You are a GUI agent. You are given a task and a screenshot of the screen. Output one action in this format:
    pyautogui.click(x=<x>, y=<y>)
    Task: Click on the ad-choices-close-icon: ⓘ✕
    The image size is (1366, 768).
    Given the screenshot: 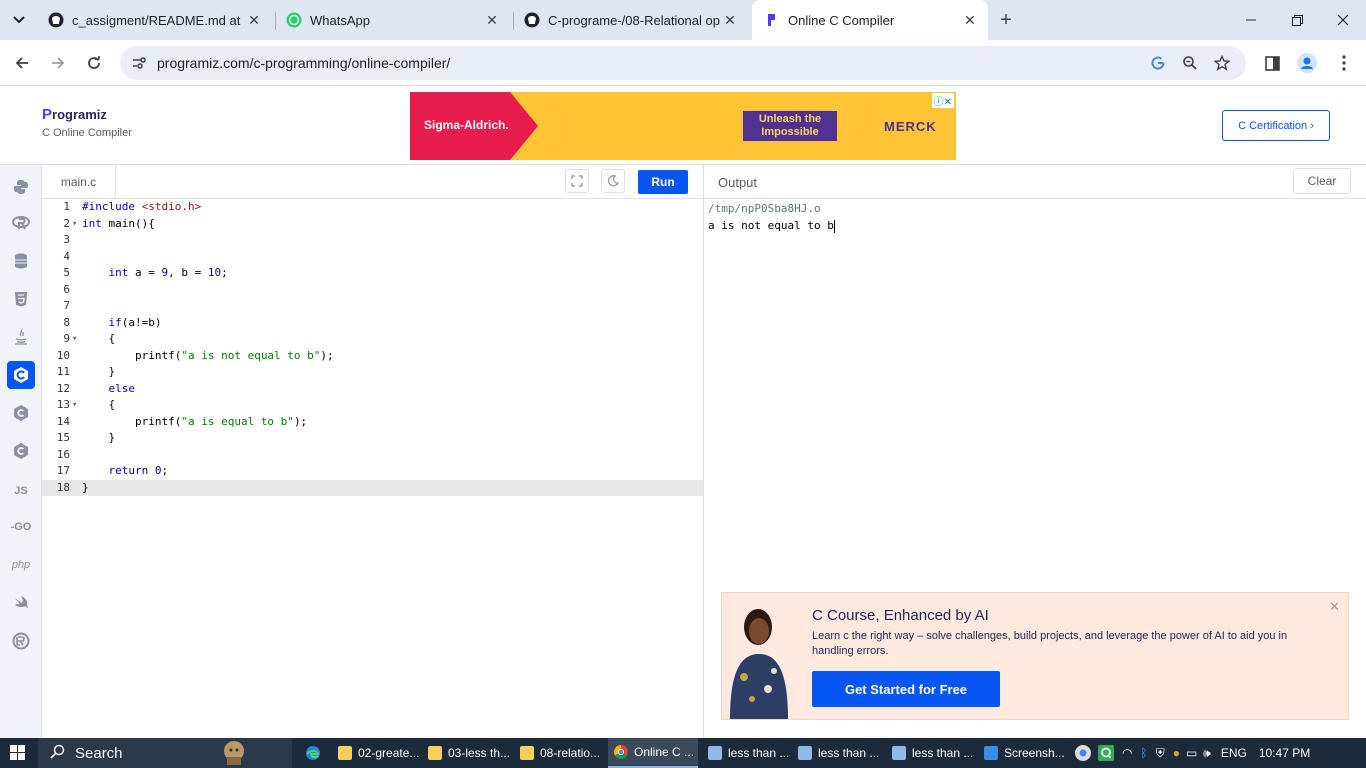 What is the action you would take?
    pyautogui.click(x=942, y=100)
    